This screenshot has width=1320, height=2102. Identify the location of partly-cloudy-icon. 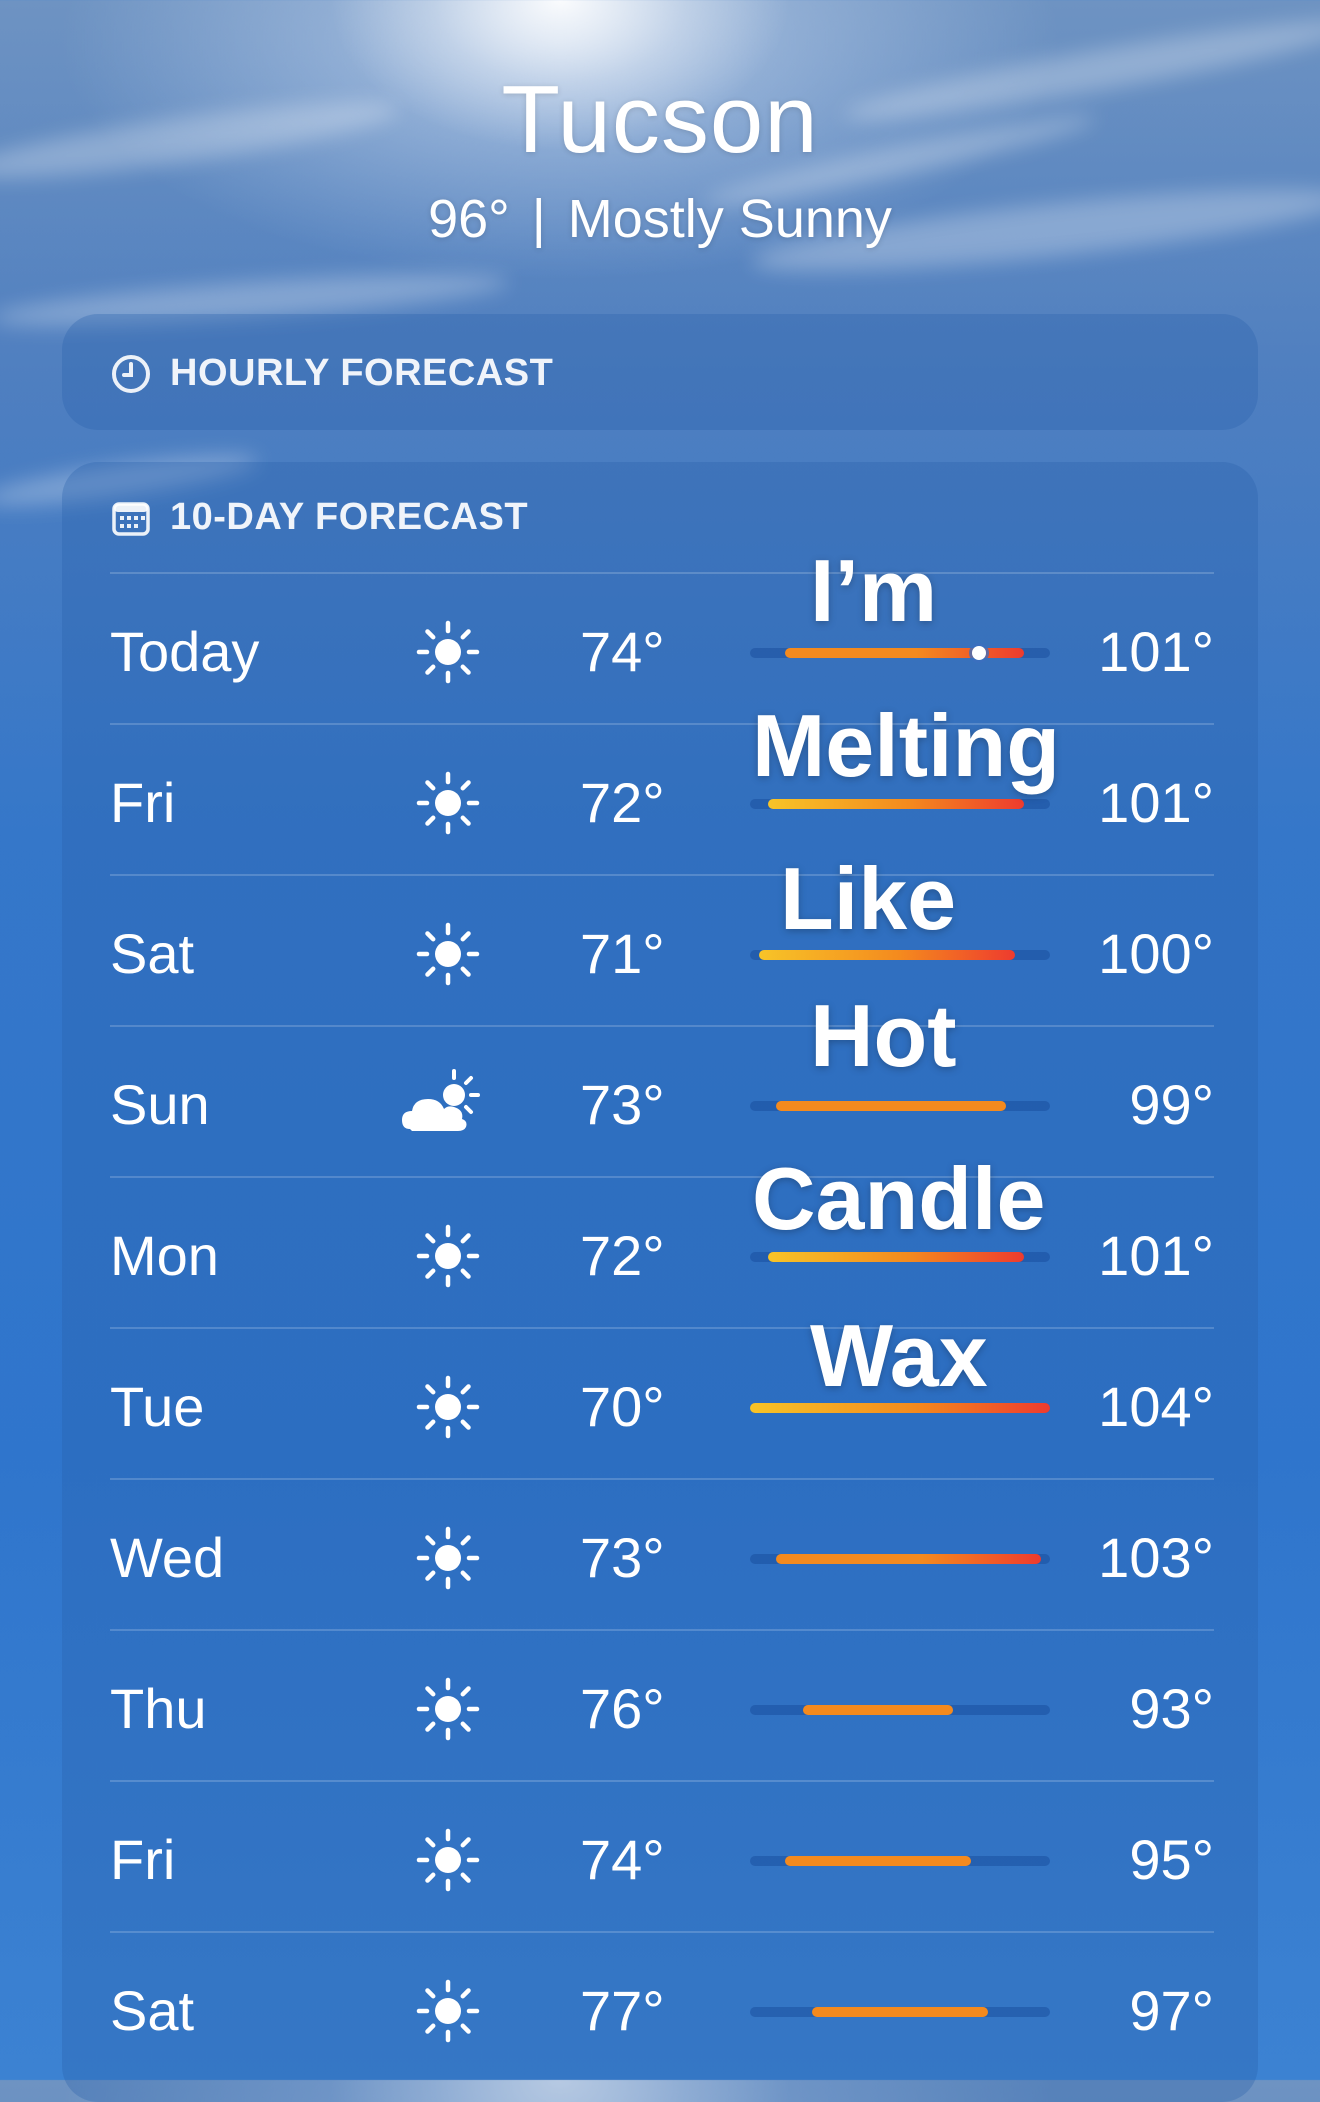
(440, 1105).